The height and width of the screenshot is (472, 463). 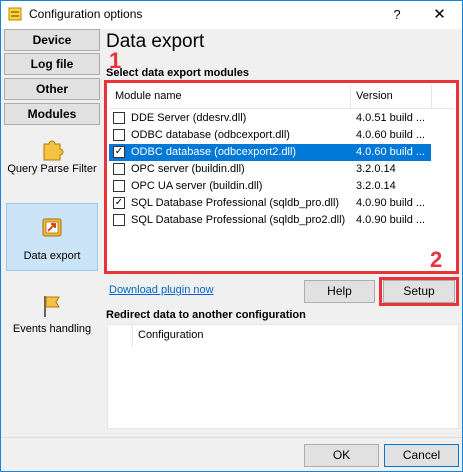 What do you see at coordinates (52, 329) in the screenshot?
I see `module-label: Events handling` at bounding box center [52, 329].